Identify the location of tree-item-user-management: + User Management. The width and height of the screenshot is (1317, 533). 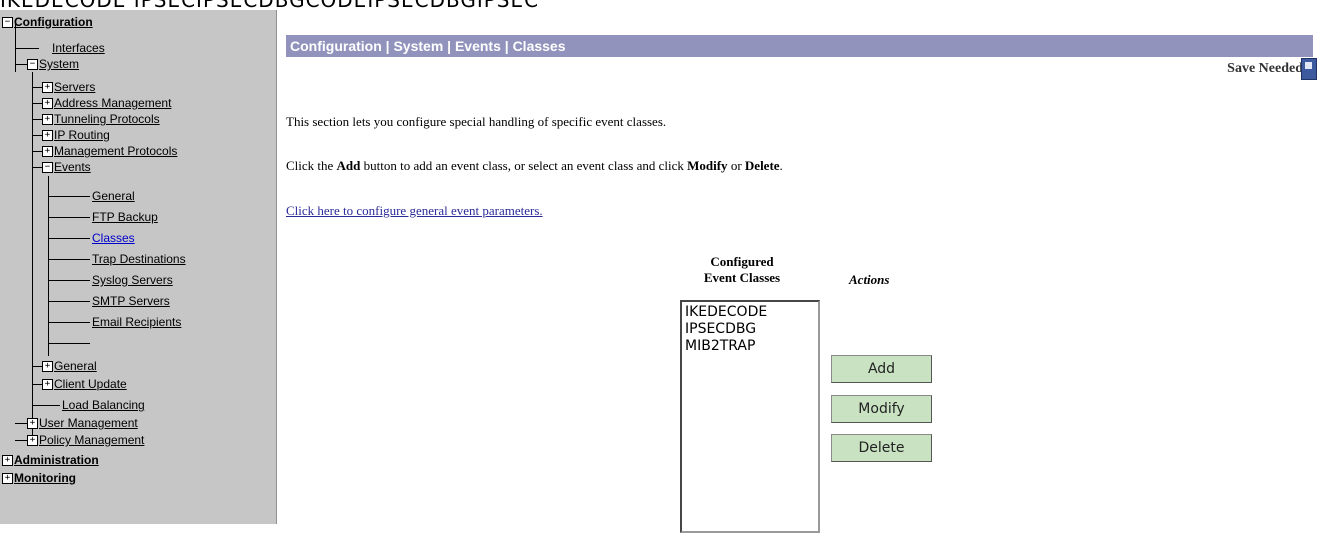
(82, 423).